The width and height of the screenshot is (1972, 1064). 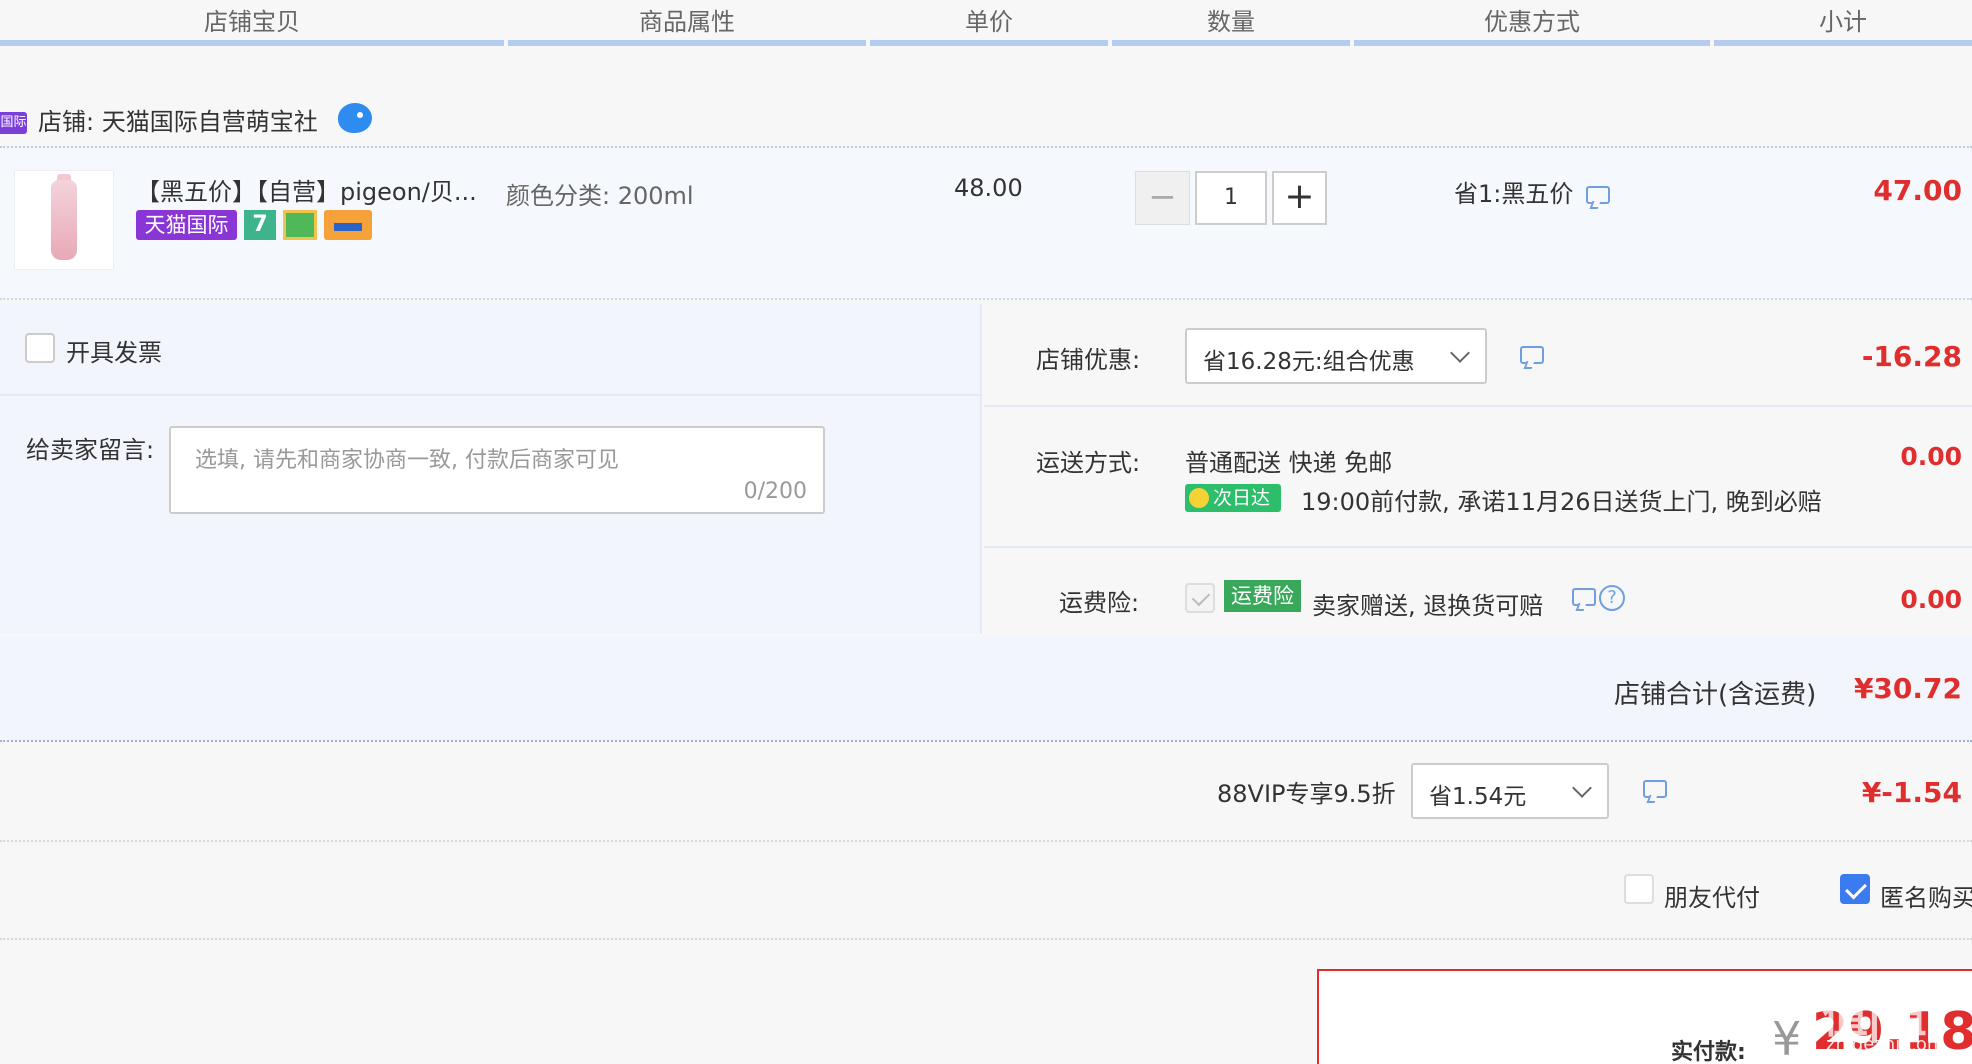 I want to click on invoice-label: 开具发票, so click(x=114, y=350).